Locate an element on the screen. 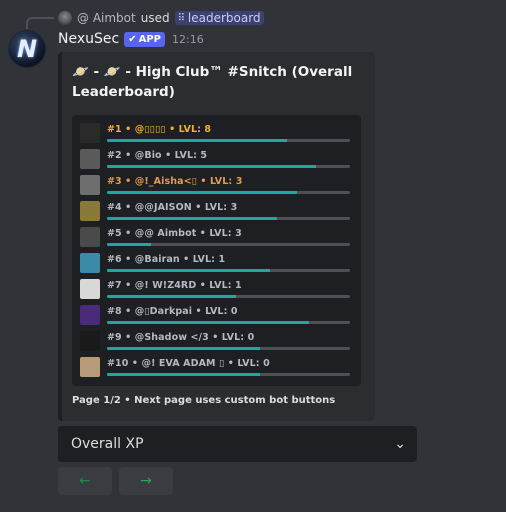 Image resolution: width=506 pixels, height=512 pixels. leaderboard-row: #3 • @!_Aisha<▯ • LVL: 3 is located at coordinates (216, 186).